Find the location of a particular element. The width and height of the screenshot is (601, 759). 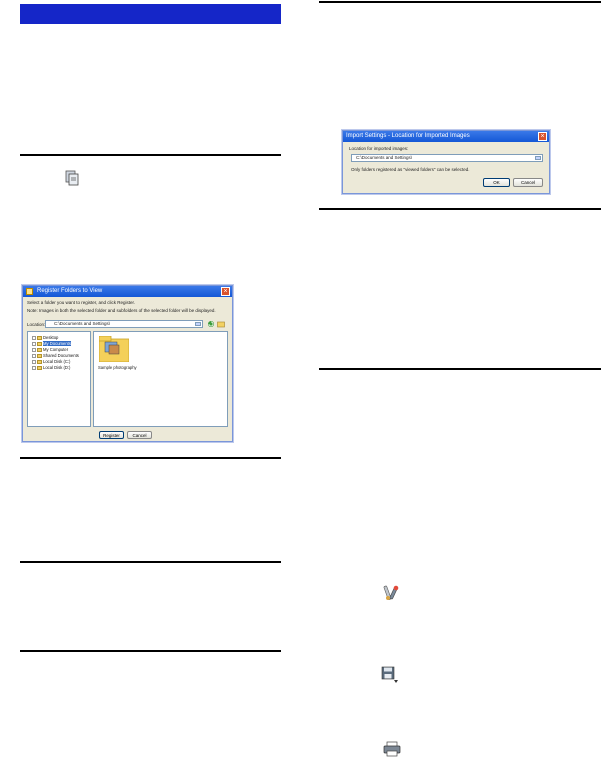

folder-name: Sample photography is located at coordinates (117, 367).